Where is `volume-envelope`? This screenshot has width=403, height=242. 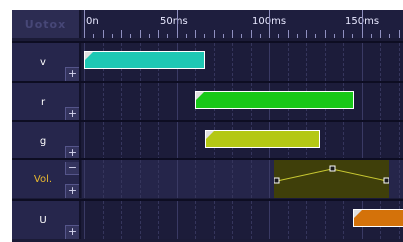 volume-envelope is located at coordinates (331, 179).